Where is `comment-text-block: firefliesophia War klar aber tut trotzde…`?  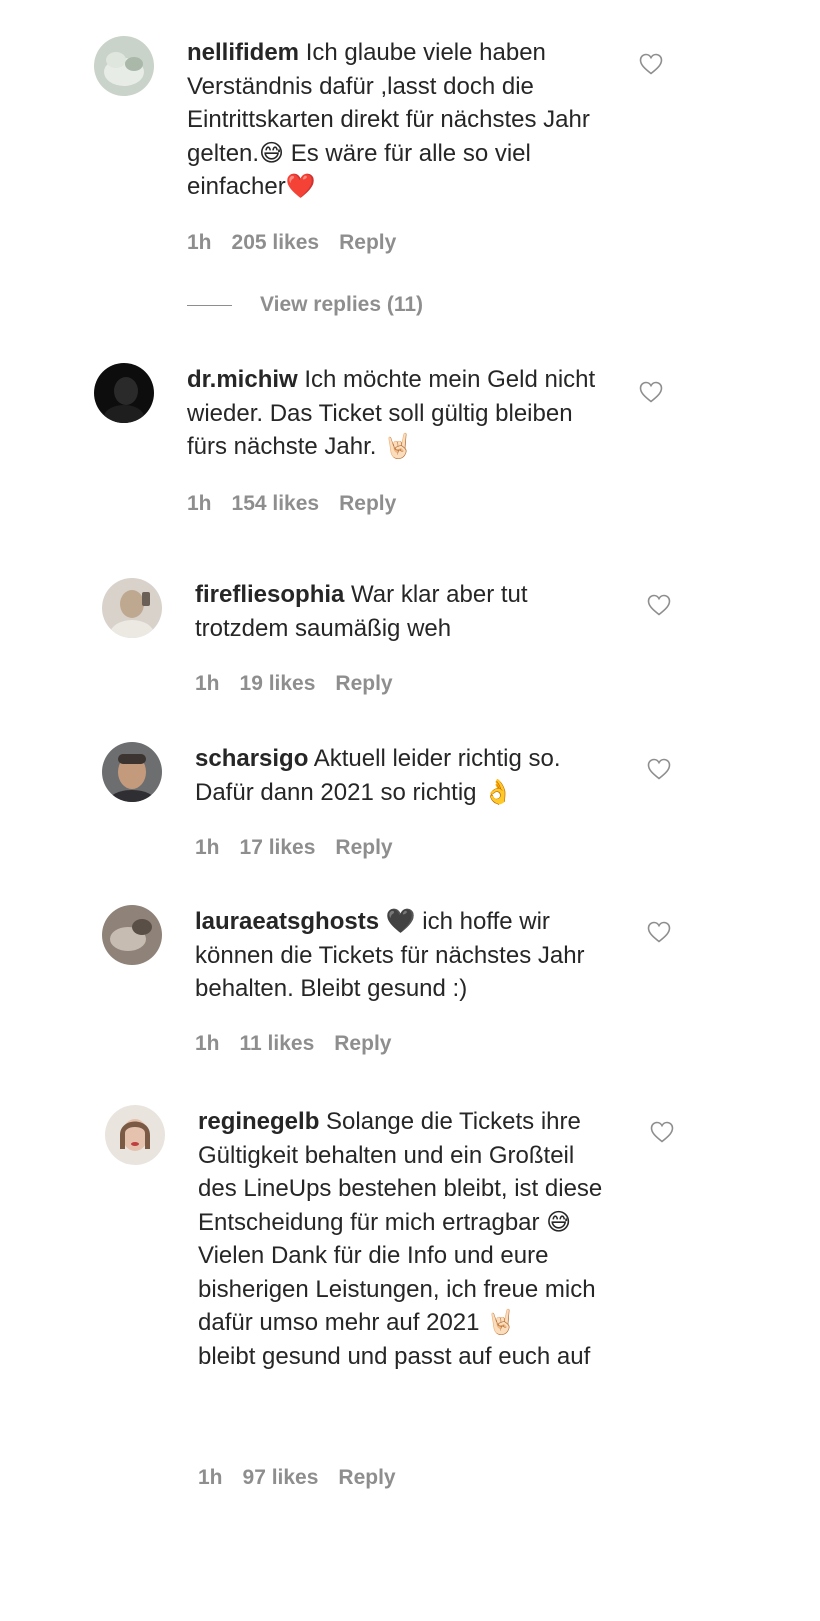
comment-text-block: firefliesophia War klar aber tut trotzde… is located at coordinates (390, 611).